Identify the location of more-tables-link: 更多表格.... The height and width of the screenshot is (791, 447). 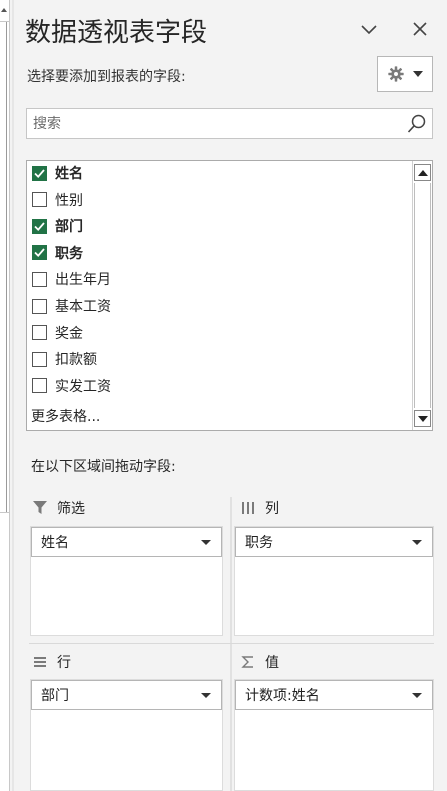
(65, 416).